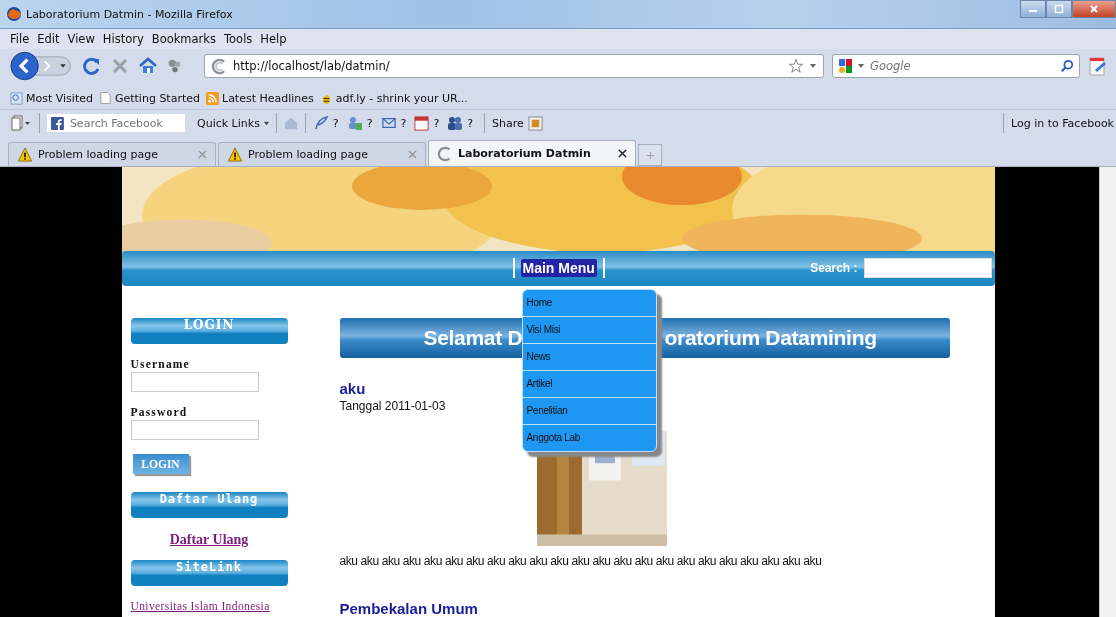  Describe the element at coordinates (194, 382) in the screenshot. I see `username-field` at that location.